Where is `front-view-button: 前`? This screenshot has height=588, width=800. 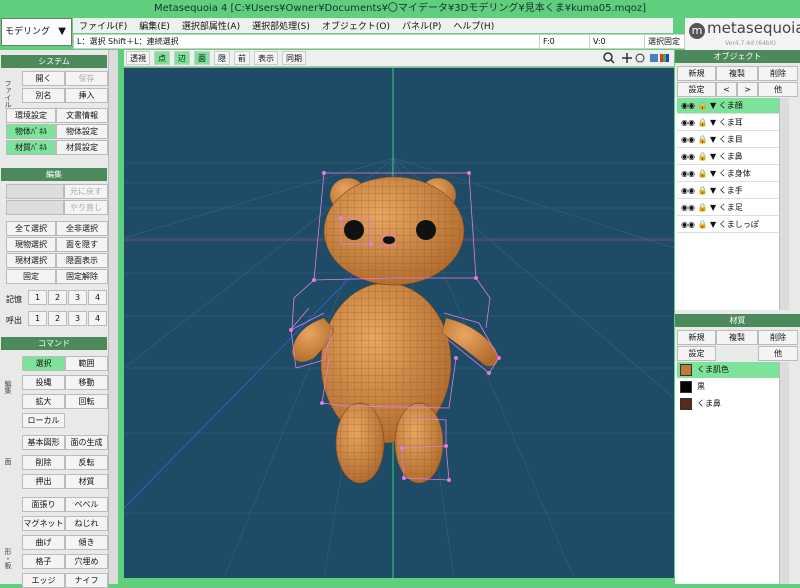
front-view-button: 前 is located at coordinates (242, 58).